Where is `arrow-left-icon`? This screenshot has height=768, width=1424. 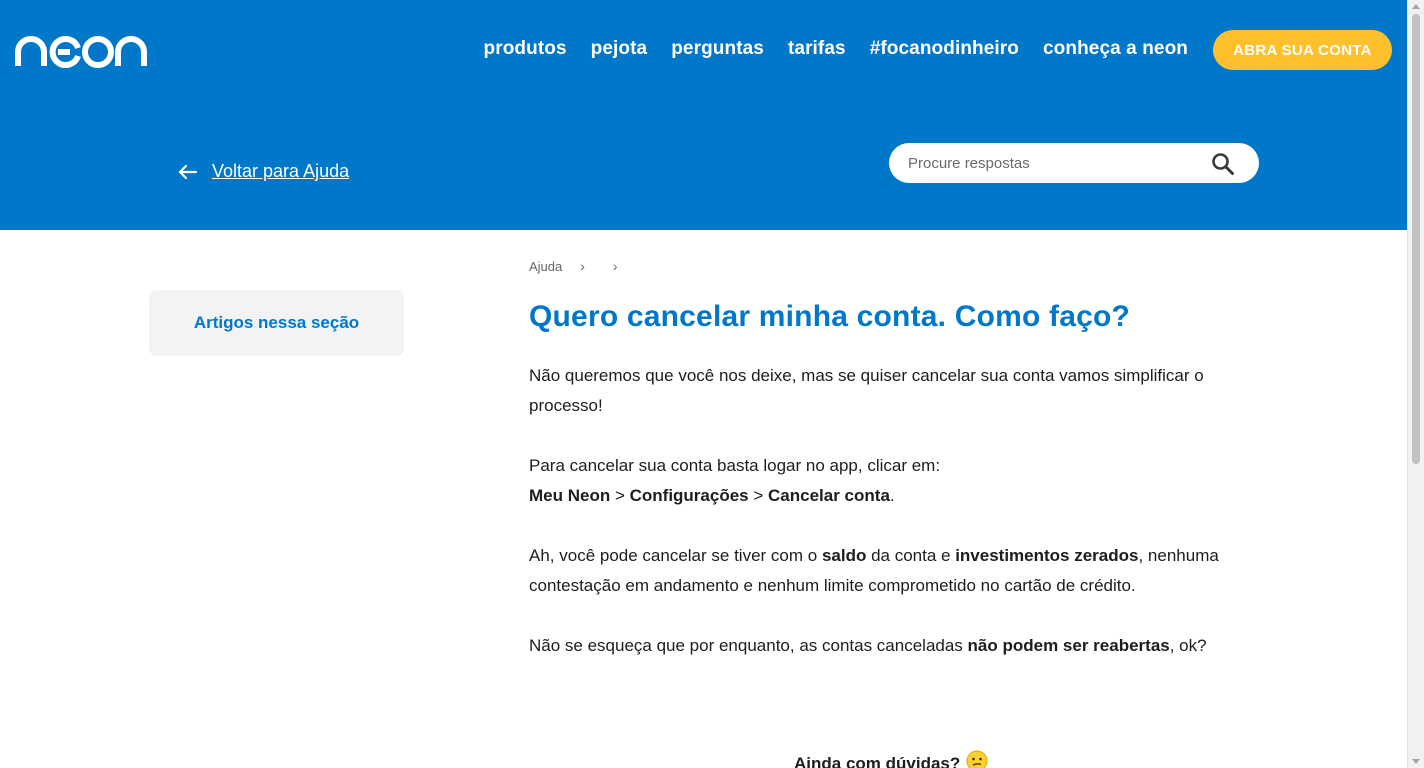 arrow-left-icon is located at coordinates (188, 171).